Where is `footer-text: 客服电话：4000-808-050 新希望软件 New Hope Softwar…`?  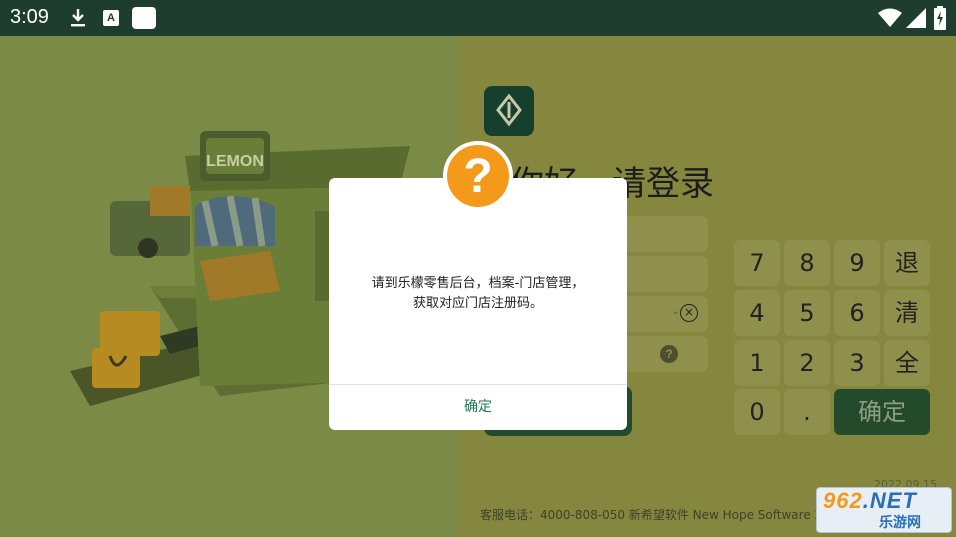
footer-text: 客服电话：4000-808-050 新希望软件 New Hope Softwar… is located at coordinates (655, 515).